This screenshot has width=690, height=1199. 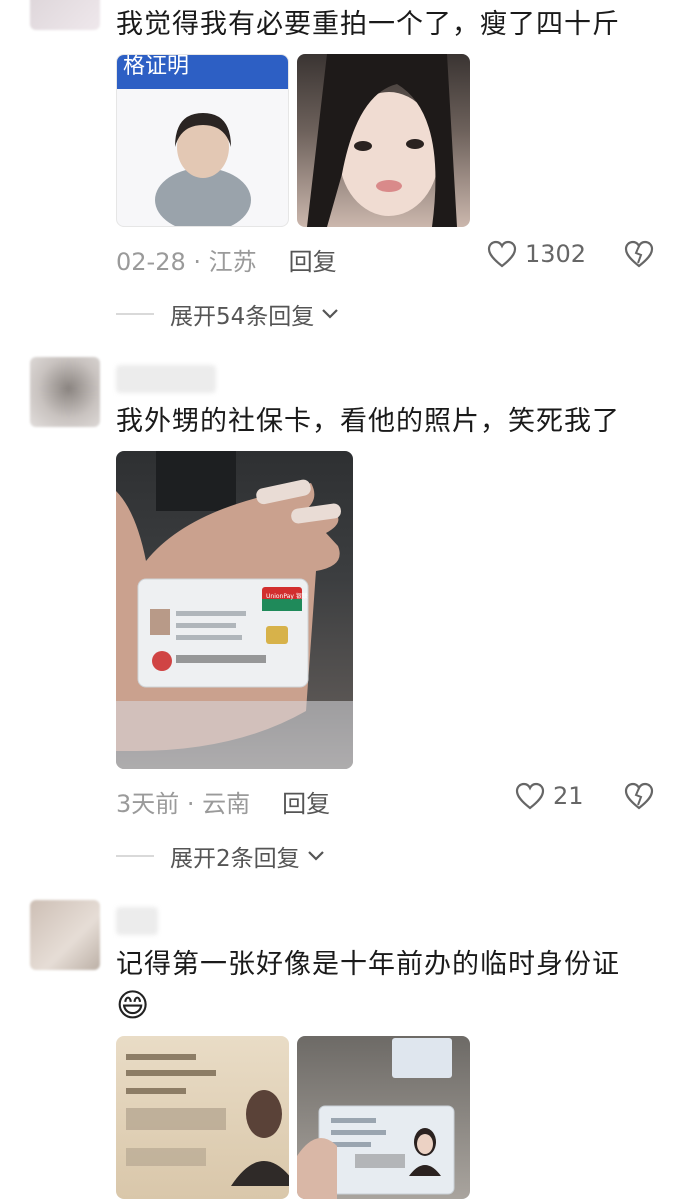 I want to click on like-button: 1302, so click(x=536, y=254).